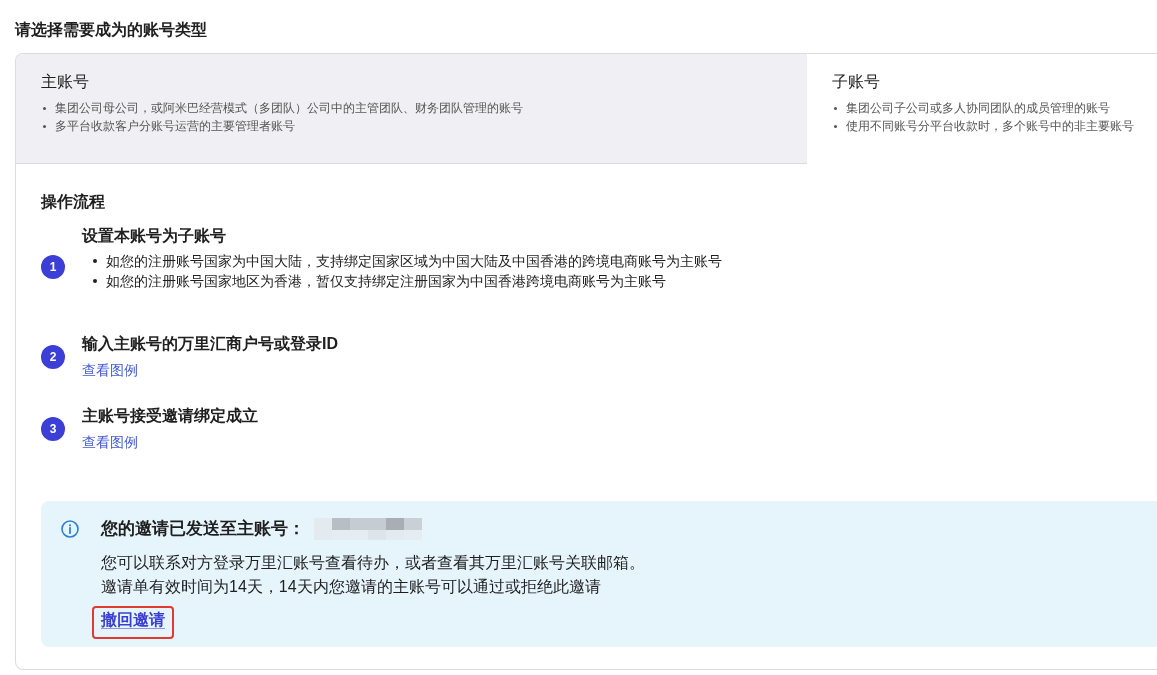  What do you see at coordinates (289, 108) in the screenshot?
I see `account-type-description: 集团公司母公司，或阿米巴经营模式（多团队）公司中的主管团队、财务团队管理的账号` at bounding box center [289, 108].